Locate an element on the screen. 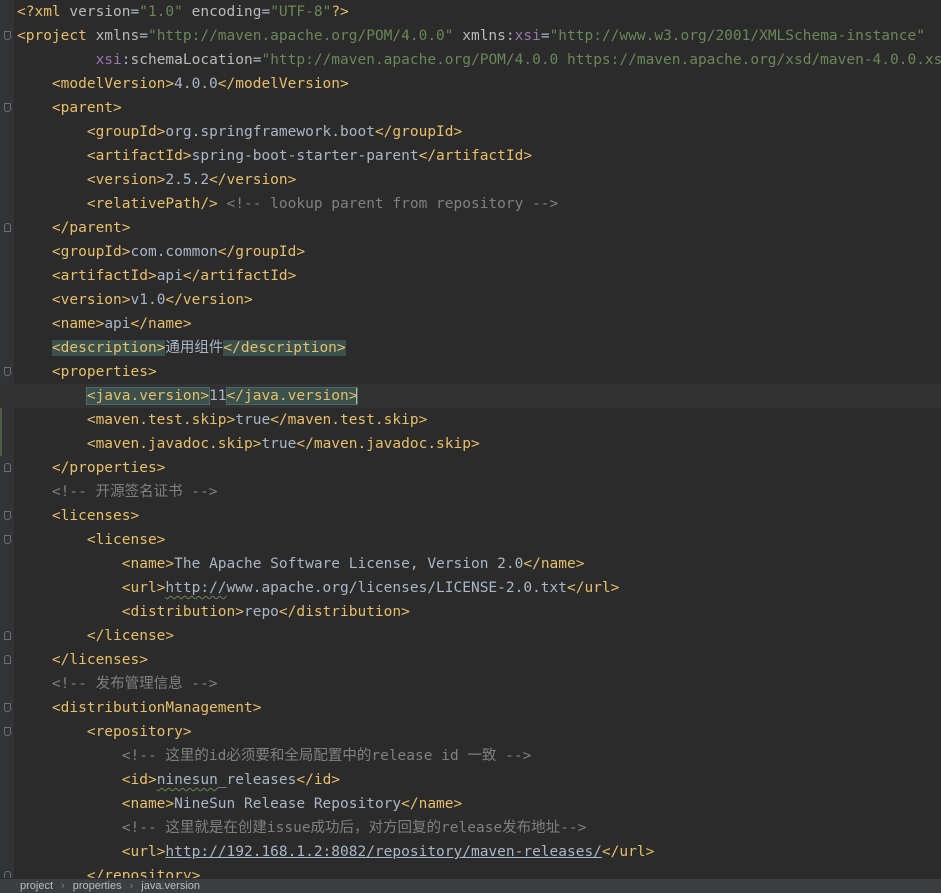  code-line: <license> is located at coordinates (470, 540).